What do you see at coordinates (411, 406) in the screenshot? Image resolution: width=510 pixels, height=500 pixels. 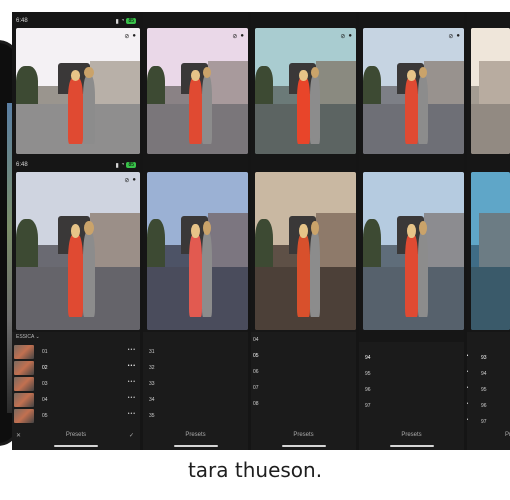 I see `list-item: 97•••` at bounding box center [411, 406].